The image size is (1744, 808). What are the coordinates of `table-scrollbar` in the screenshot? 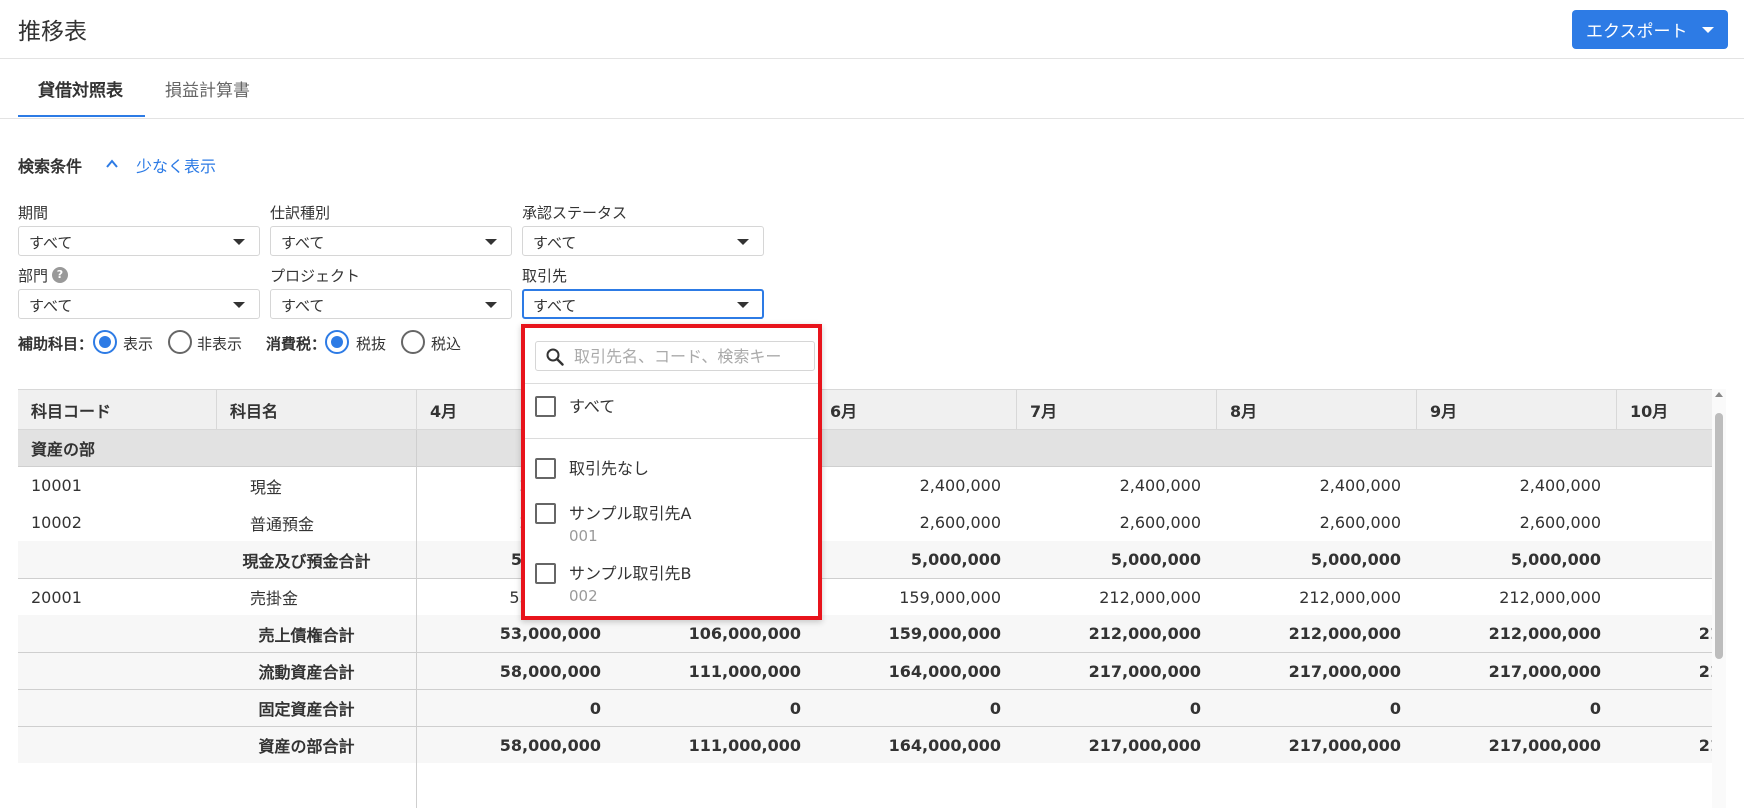 It's located at (1719, 598).